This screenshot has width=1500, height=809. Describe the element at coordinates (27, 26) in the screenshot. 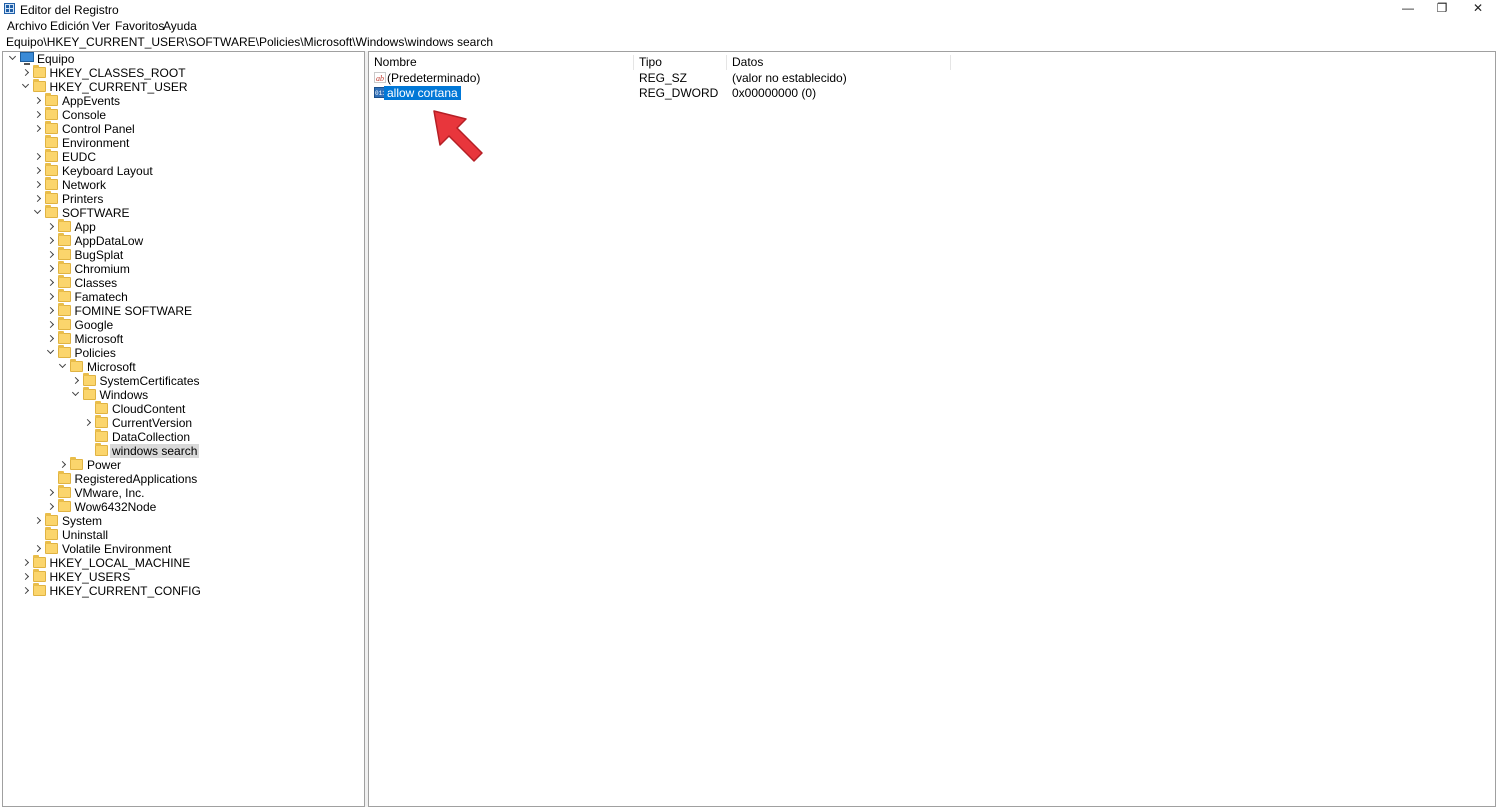

I see `menu-archivo: Archivo` at that location.